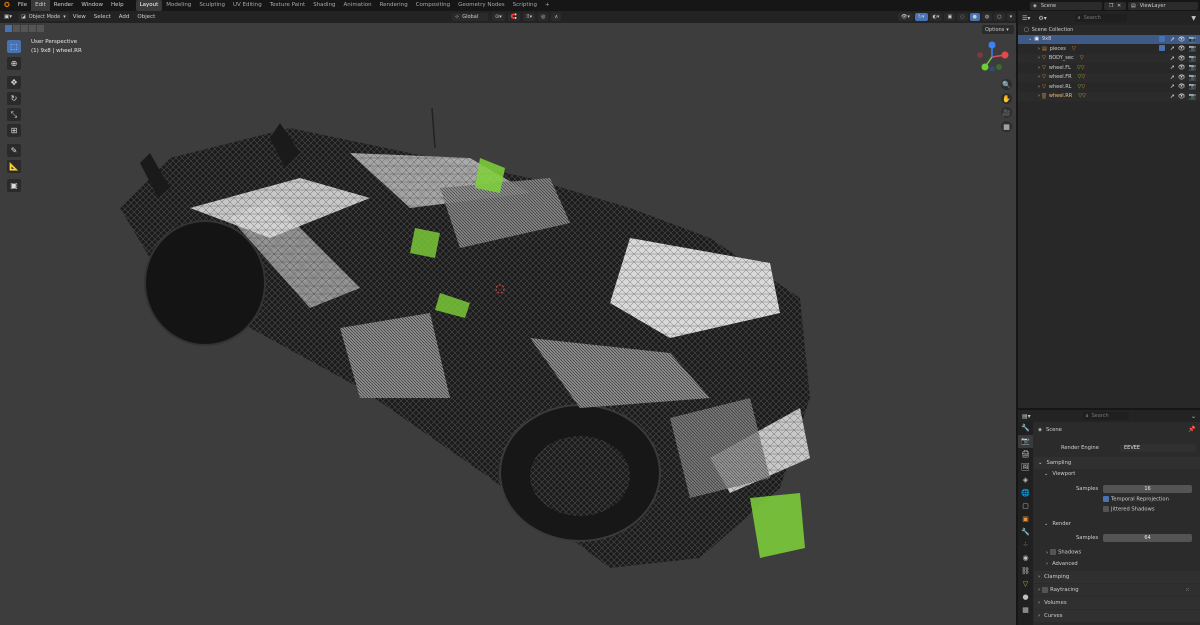 This screenshot has width=1200, height=625. I want to click on scale-tool-icon: ⤡, so click(14, 114).